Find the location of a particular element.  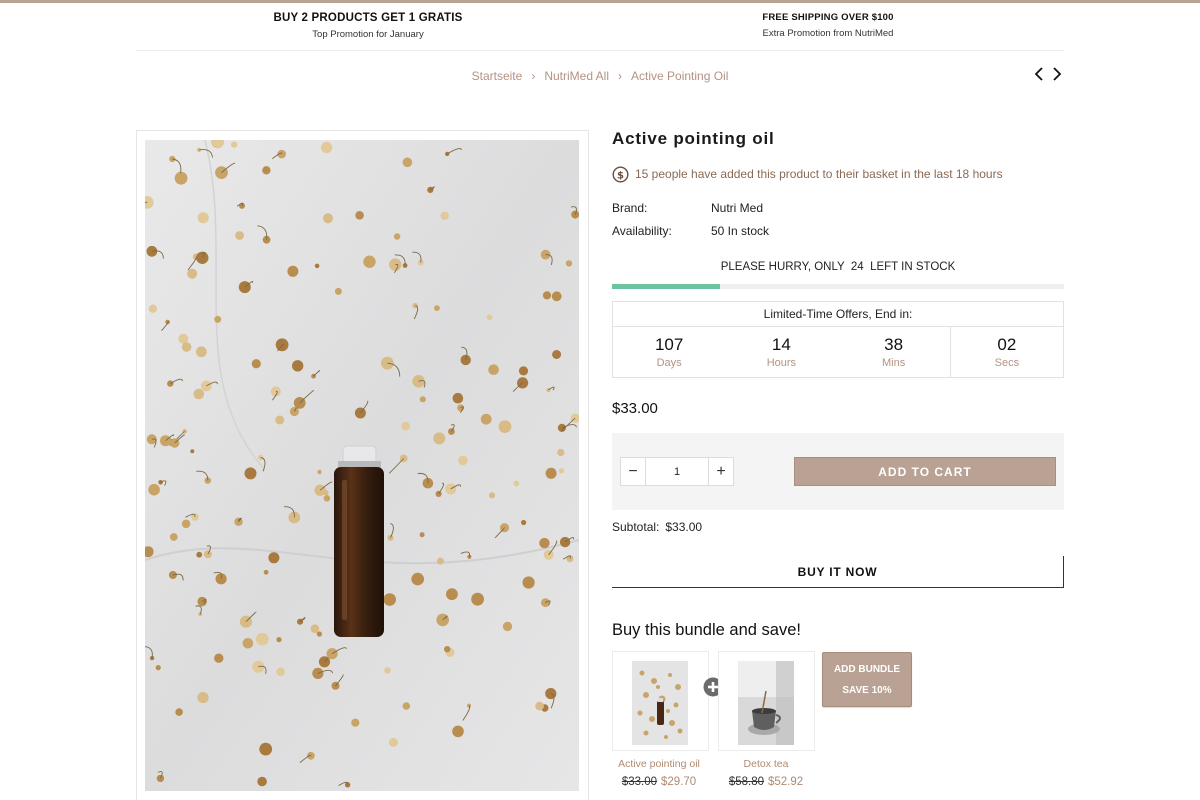

bundle-item-name: Detox tea is located at coordinates (766, 764).